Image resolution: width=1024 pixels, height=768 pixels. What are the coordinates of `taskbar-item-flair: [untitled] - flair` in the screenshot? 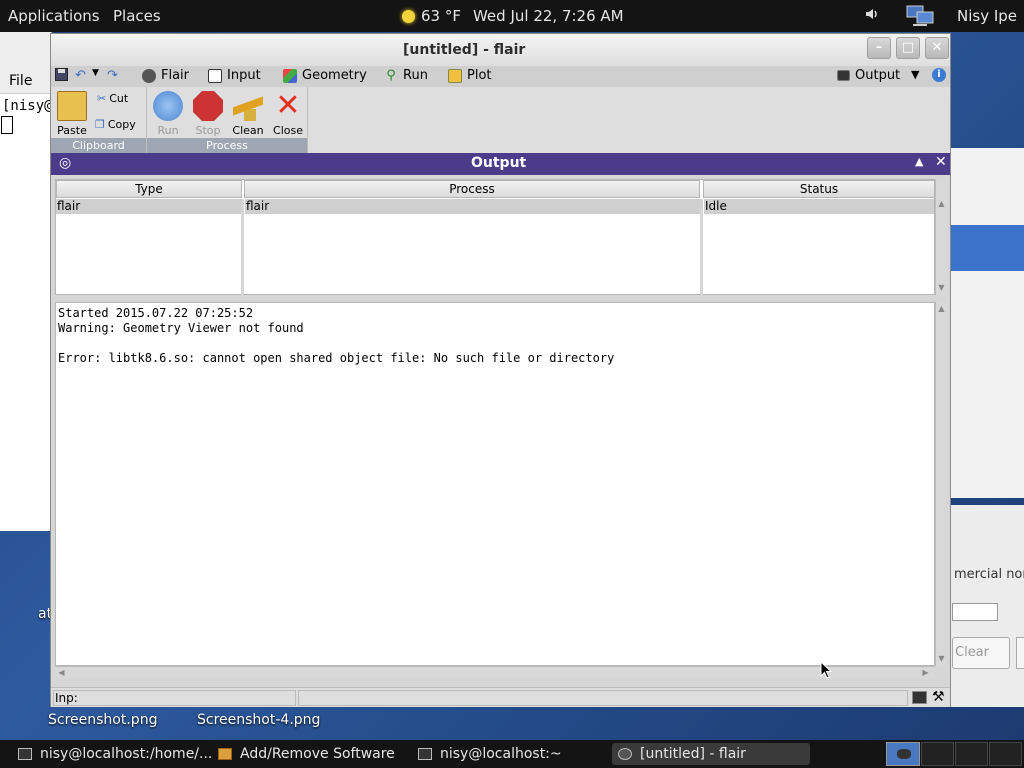 It's located at (711, 754).